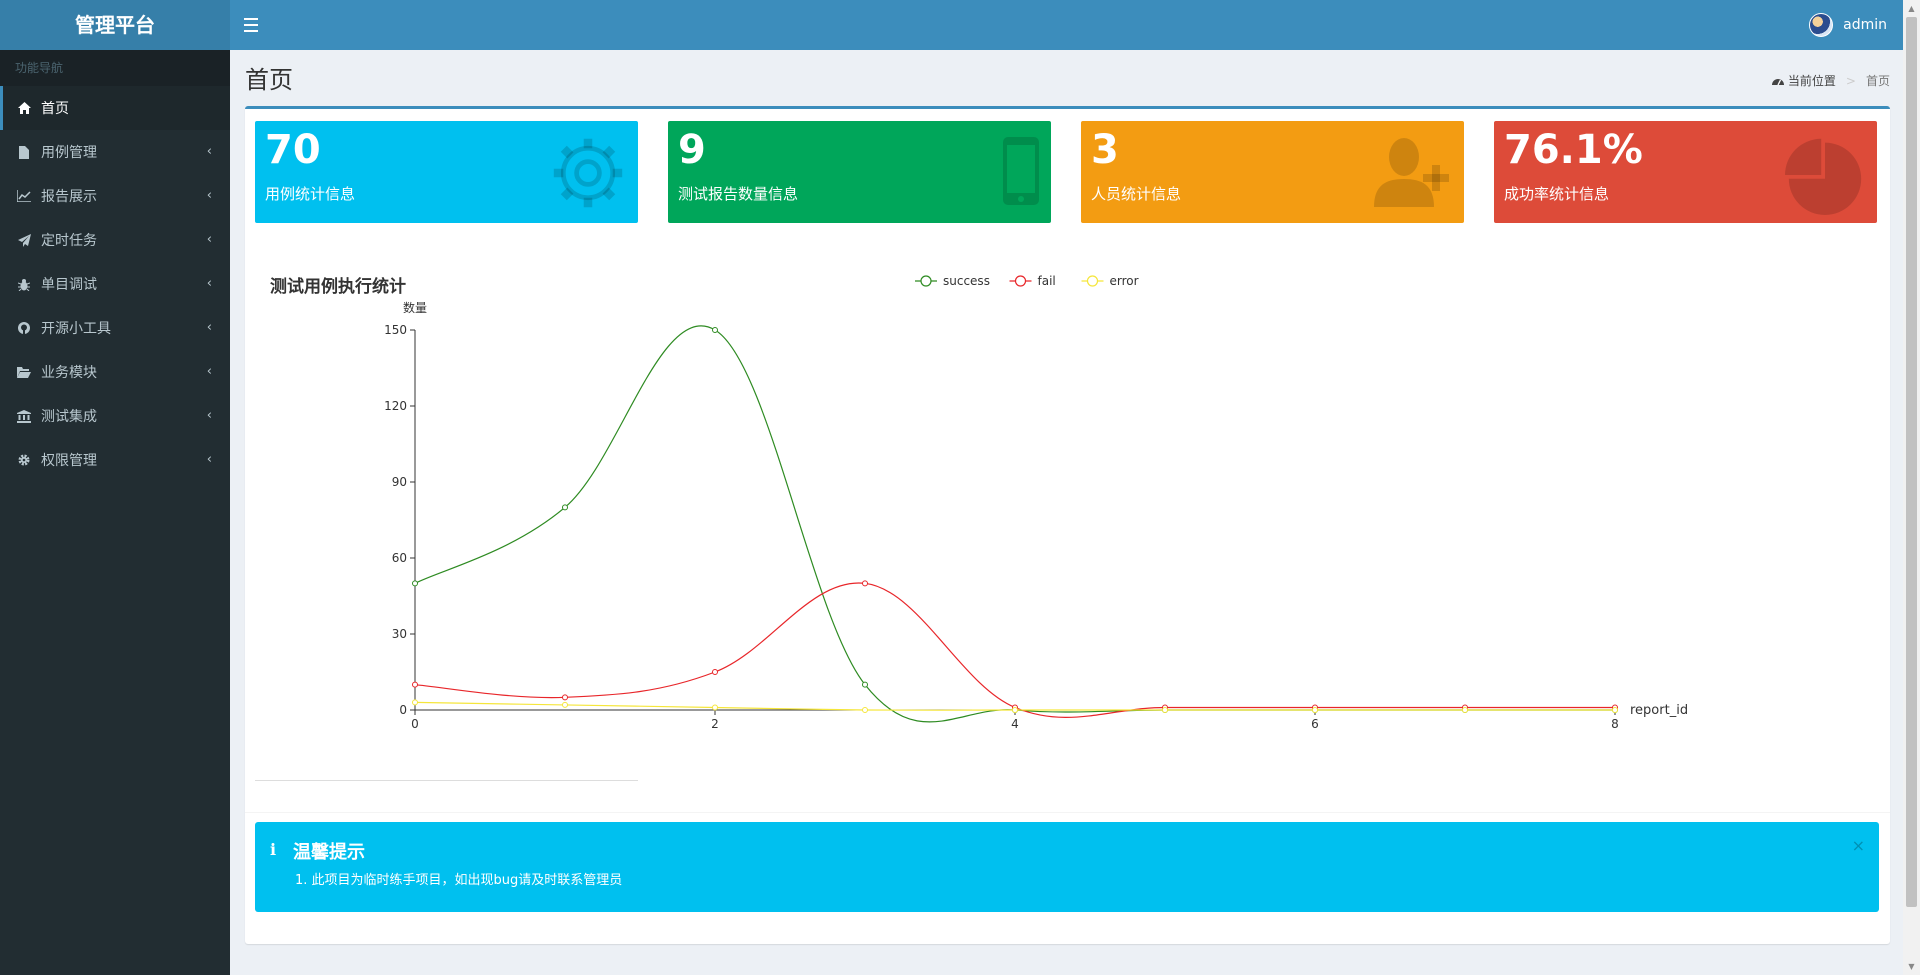 This screenshot has width=1920, height=975. What do you see at coordinates (115, 196) in the screenshot?
I see `sidebar-item-reports: 报告展示 ‹` at bounding box center [115, 196].